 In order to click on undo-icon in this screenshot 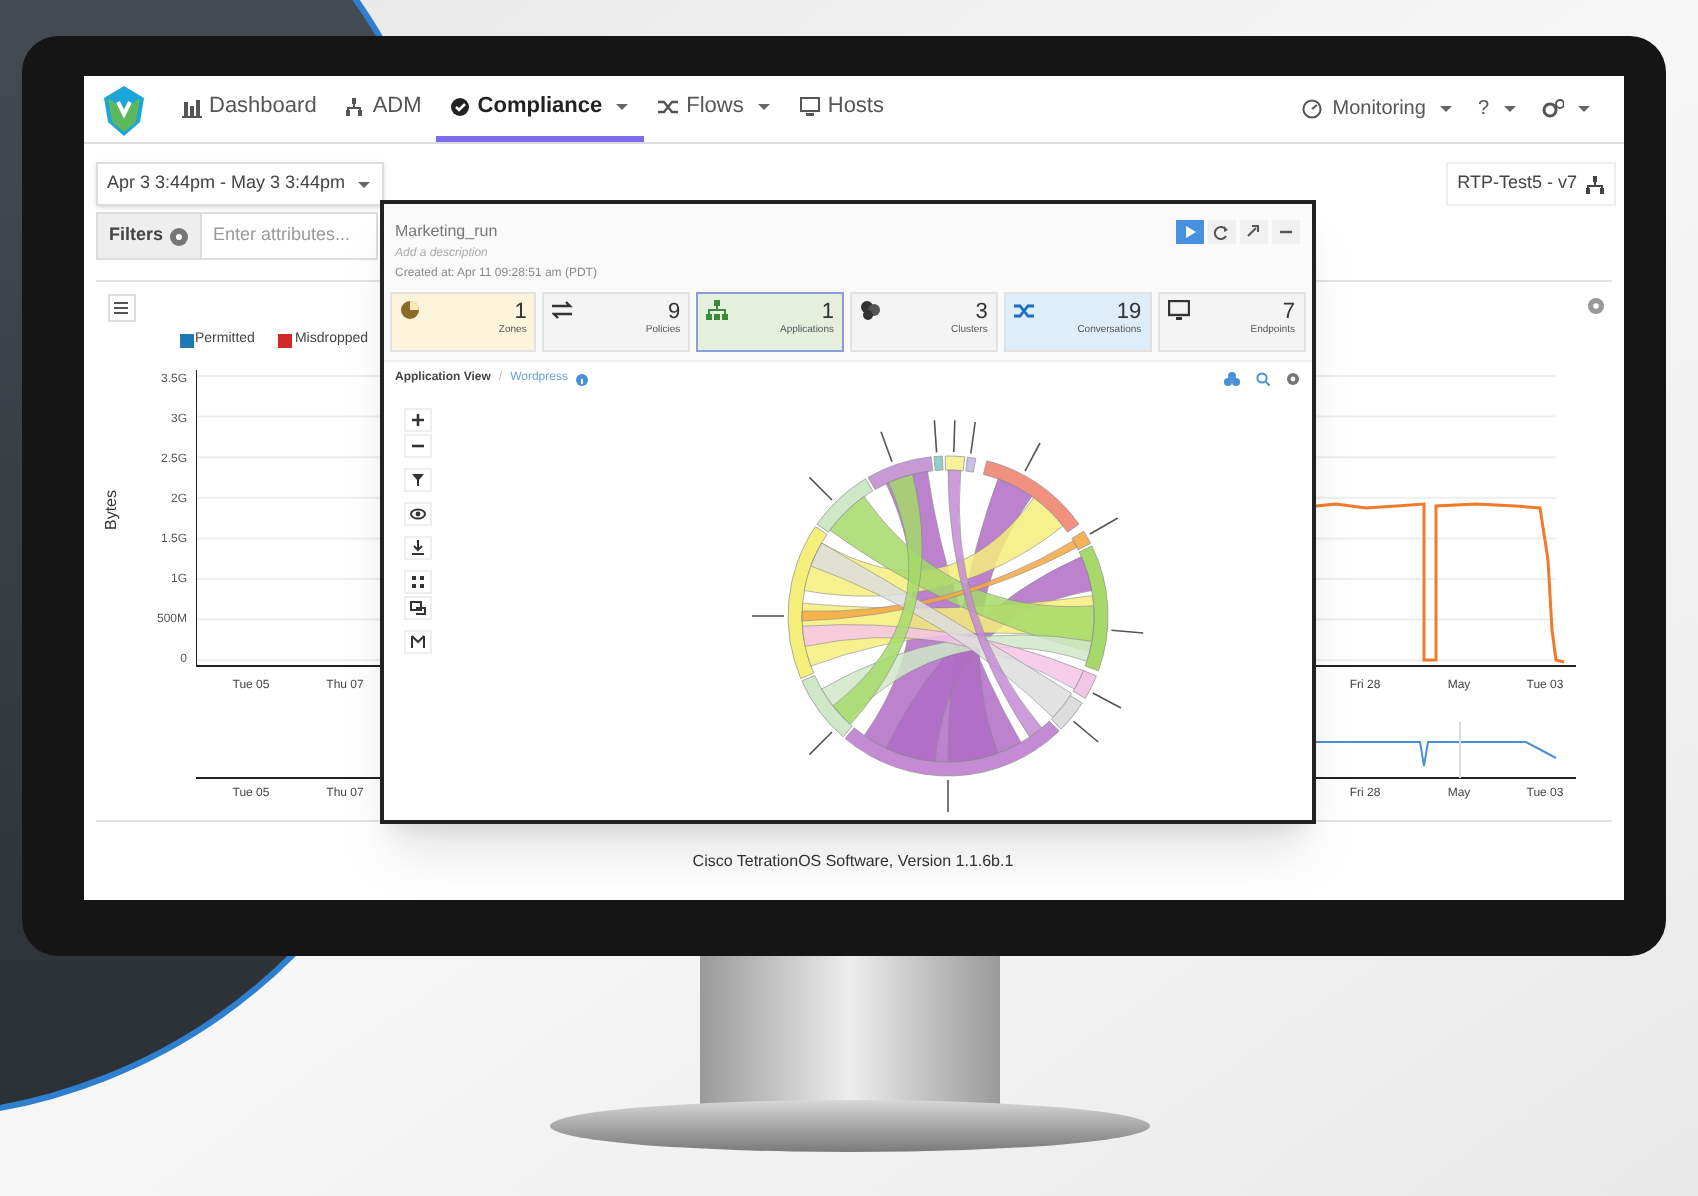, I will do `click(1221, 232)`.